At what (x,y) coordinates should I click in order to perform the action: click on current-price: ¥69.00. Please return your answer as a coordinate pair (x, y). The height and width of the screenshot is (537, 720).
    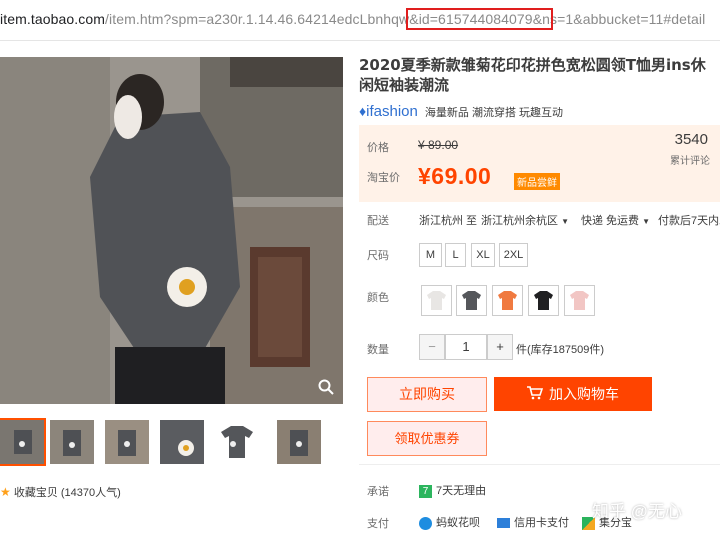
    Looking at the image, I should click on (455, 176).